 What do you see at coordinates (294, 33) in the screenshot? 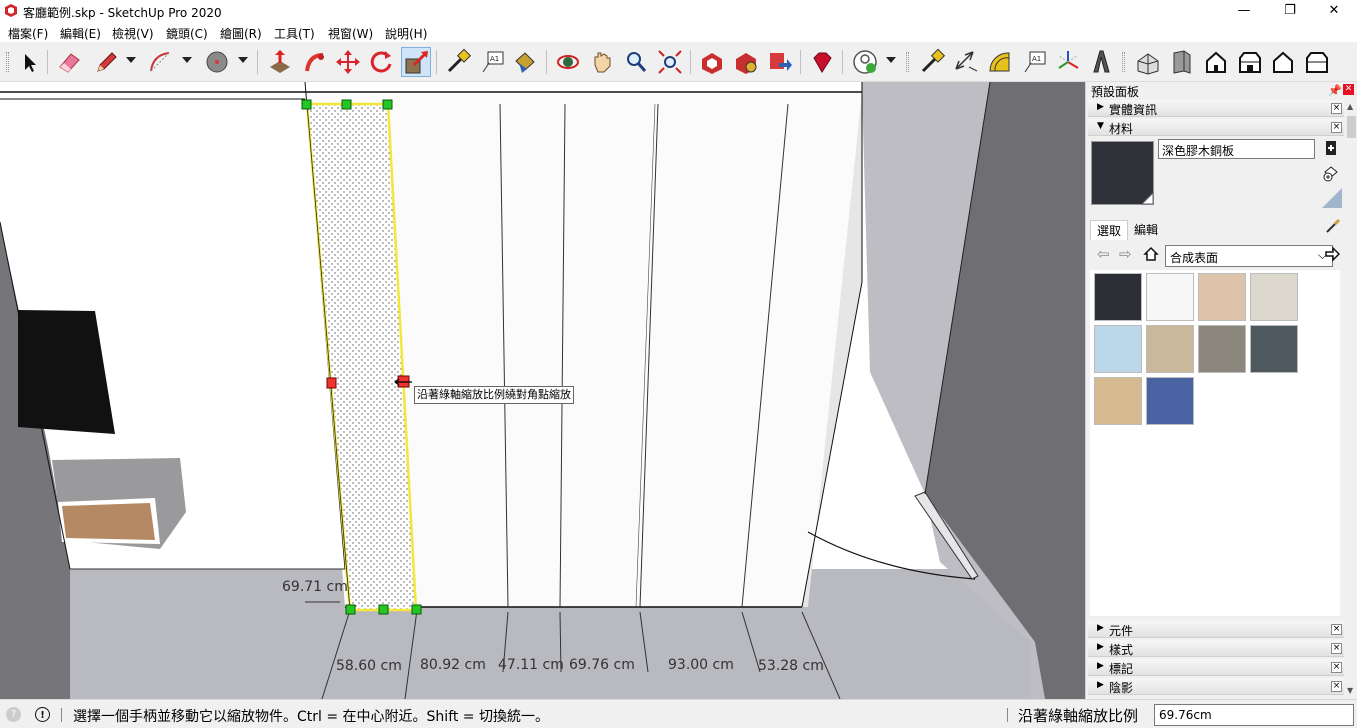
I see `menu-tools: 工具(T)` at bounding box center [294, 33].